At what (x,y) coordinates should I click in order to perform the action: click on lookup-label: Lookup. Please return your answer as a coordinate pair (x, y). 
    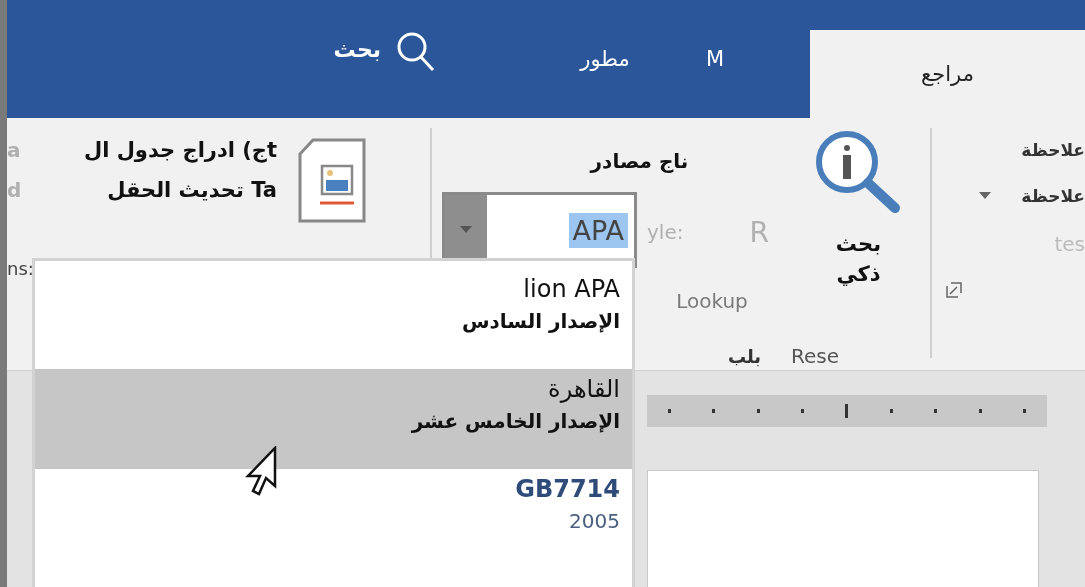
    Looking at the image, I should click on (712, 301).